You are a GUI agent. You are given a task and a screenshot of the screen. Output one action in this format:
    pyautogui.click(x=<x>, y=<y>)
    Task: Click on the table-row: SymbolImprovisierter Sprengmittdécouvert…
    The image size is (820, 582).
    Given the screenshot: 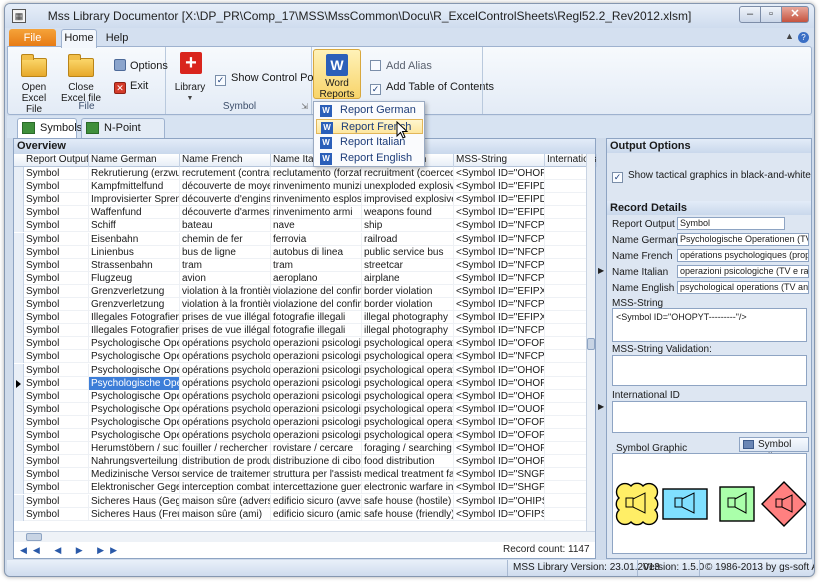 What is the action you would take?
    pyautogui.click(x=300, y=200)
    